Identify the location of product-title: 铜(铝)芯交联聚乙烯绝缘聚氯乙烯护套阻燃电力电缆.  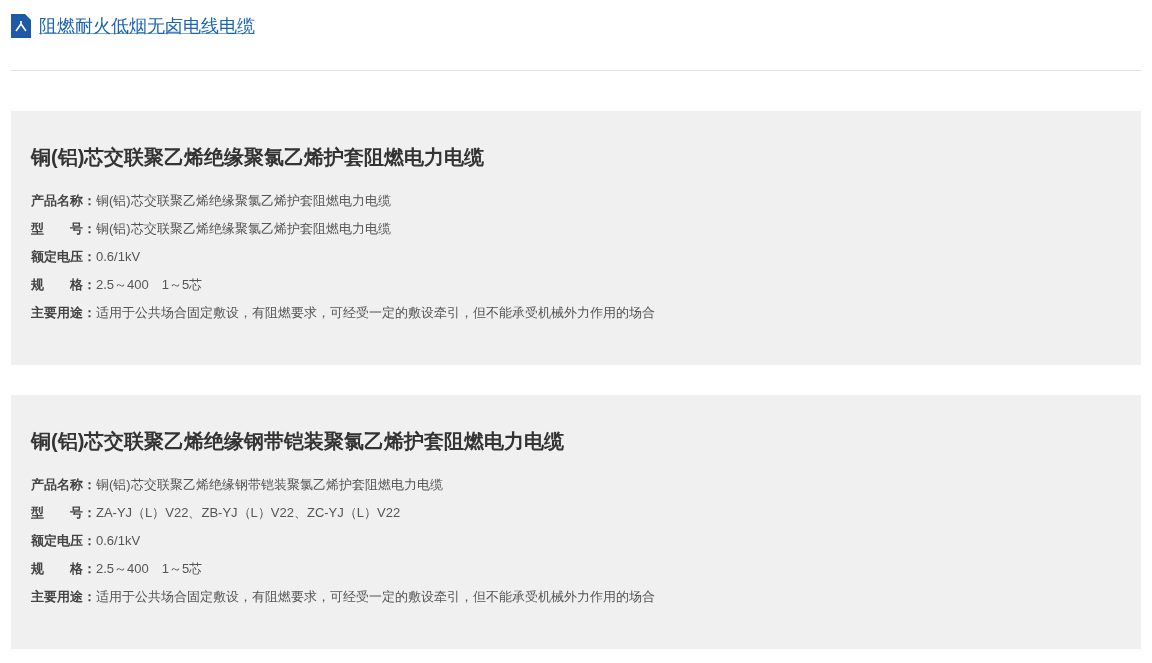
(258, 157).